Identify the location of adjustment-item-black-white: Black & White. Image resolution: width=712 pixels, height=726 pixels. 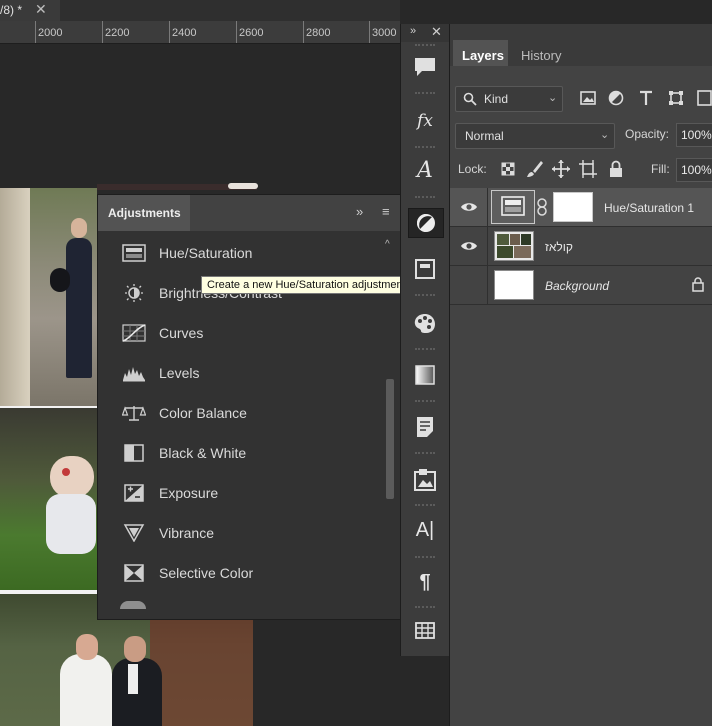
(240, 453).